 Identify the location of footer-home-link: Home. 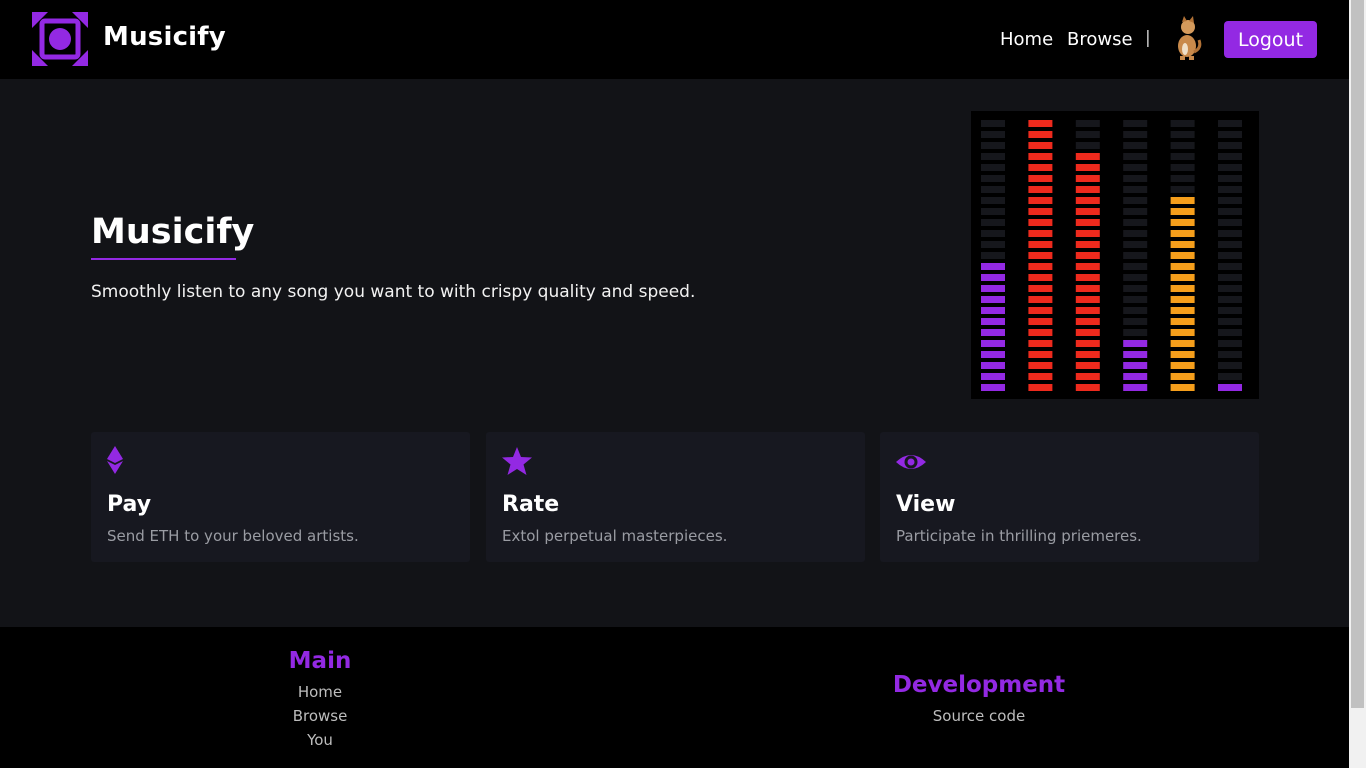
(320, 692).